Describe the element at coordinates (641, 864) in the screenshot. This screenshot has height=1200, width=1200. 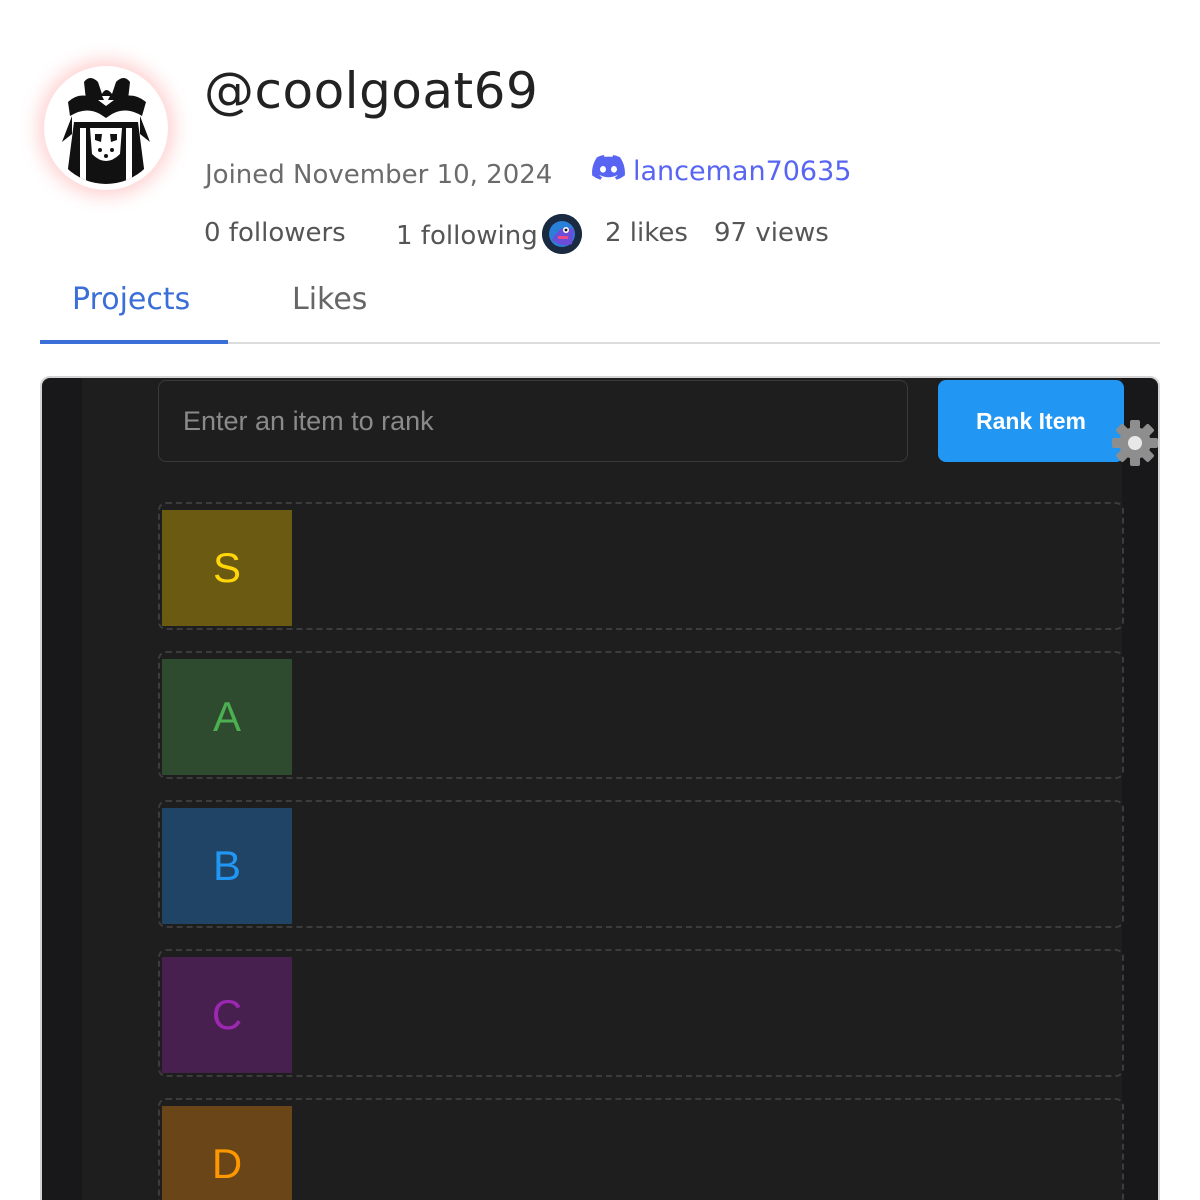
I see `tier-row-b: B` at that location.